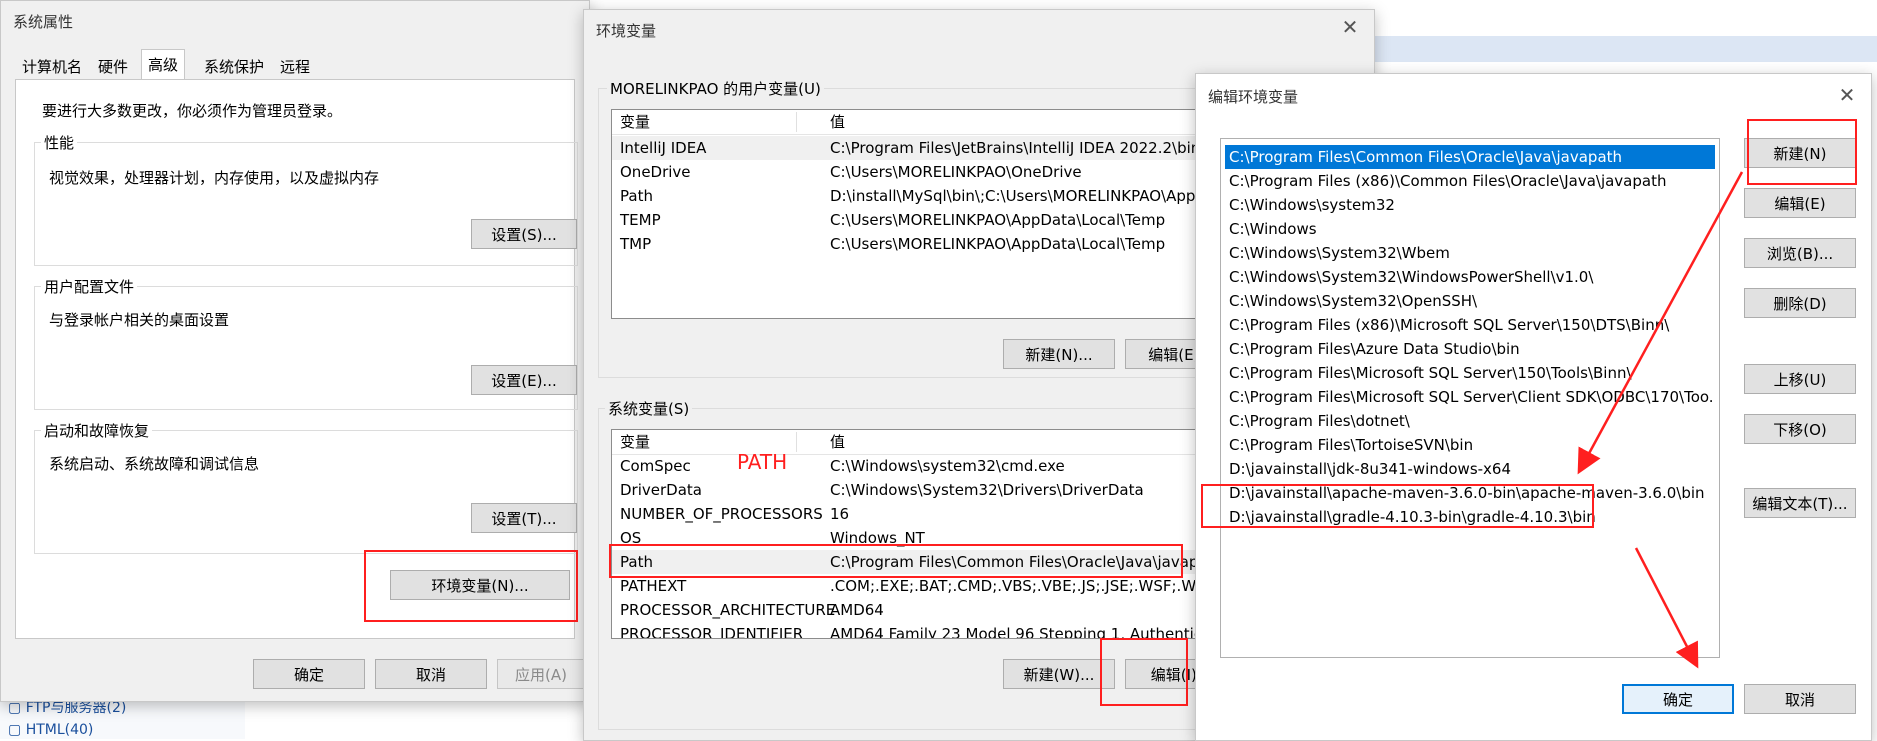 Image resolution: width=1877 pixels, height=741 pixels. Describe the element at coordinates (1660, 323) in the screenshot. I see `arrow-new-to-list` at that location.